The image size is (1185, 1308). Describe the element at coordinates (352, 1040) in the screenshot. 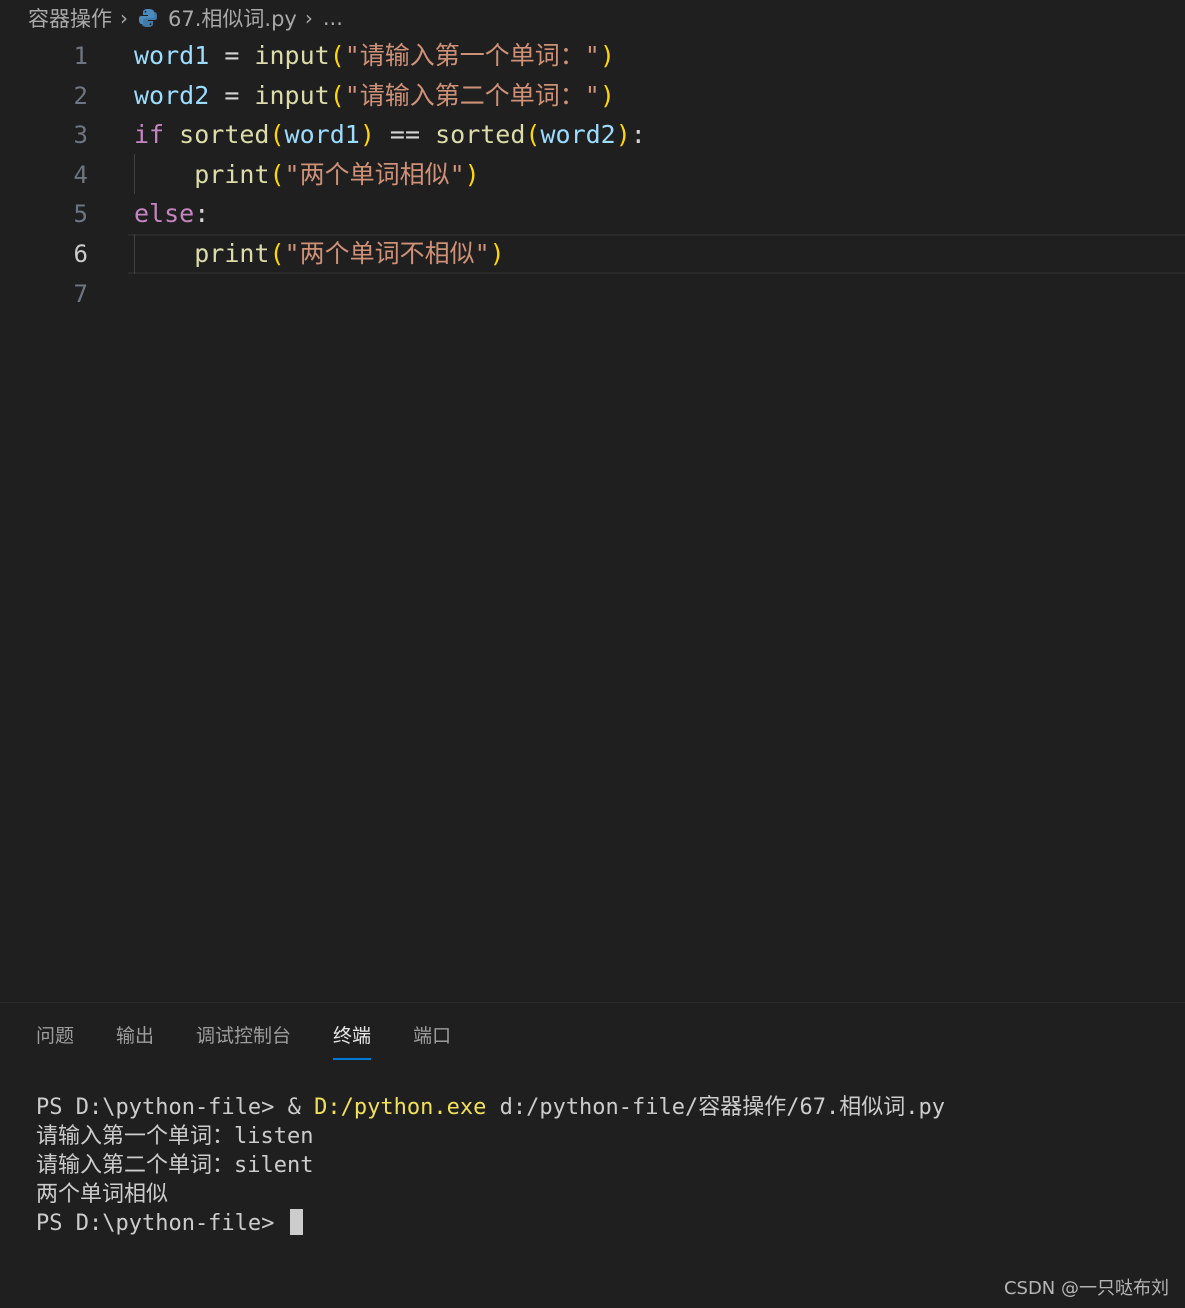

I see `tab-terminal: 终端` at that location.